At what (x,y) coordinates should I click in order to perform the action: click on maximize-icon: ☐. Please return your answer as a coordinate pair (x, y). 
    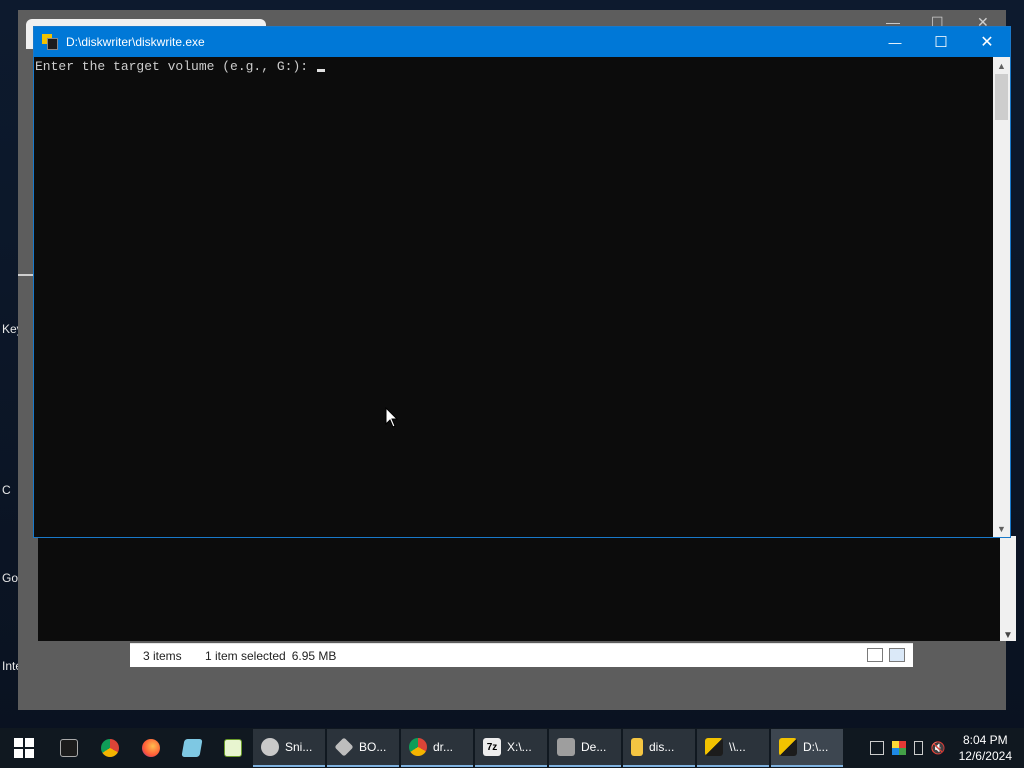
    Looking at the image, I should click on (941, 42).